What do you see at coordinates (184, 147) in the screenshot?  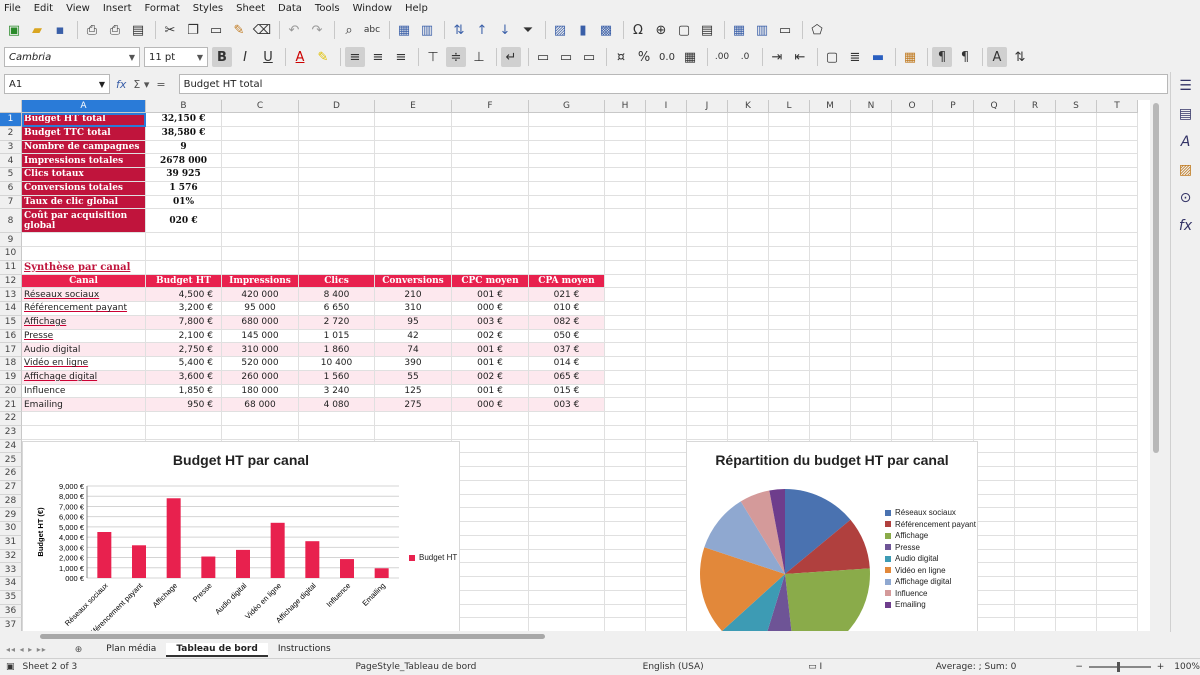 I see `summary-value: 9` at bounding box center [184, 147].